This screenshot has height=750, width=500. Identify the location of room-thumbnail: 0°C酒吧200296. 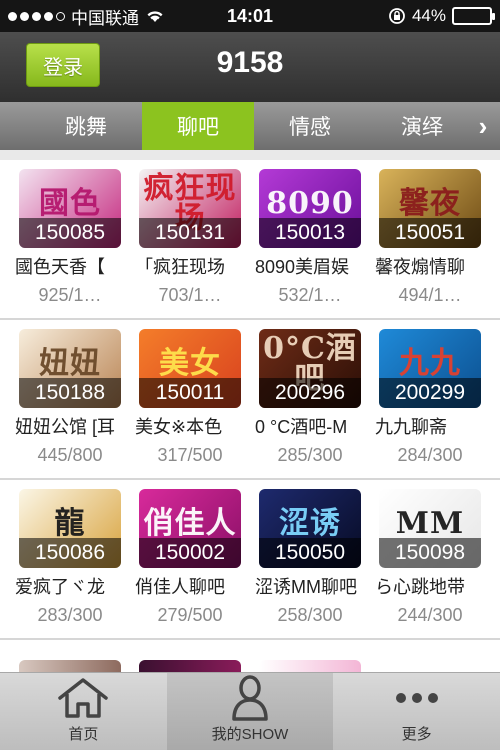
(310, 368).